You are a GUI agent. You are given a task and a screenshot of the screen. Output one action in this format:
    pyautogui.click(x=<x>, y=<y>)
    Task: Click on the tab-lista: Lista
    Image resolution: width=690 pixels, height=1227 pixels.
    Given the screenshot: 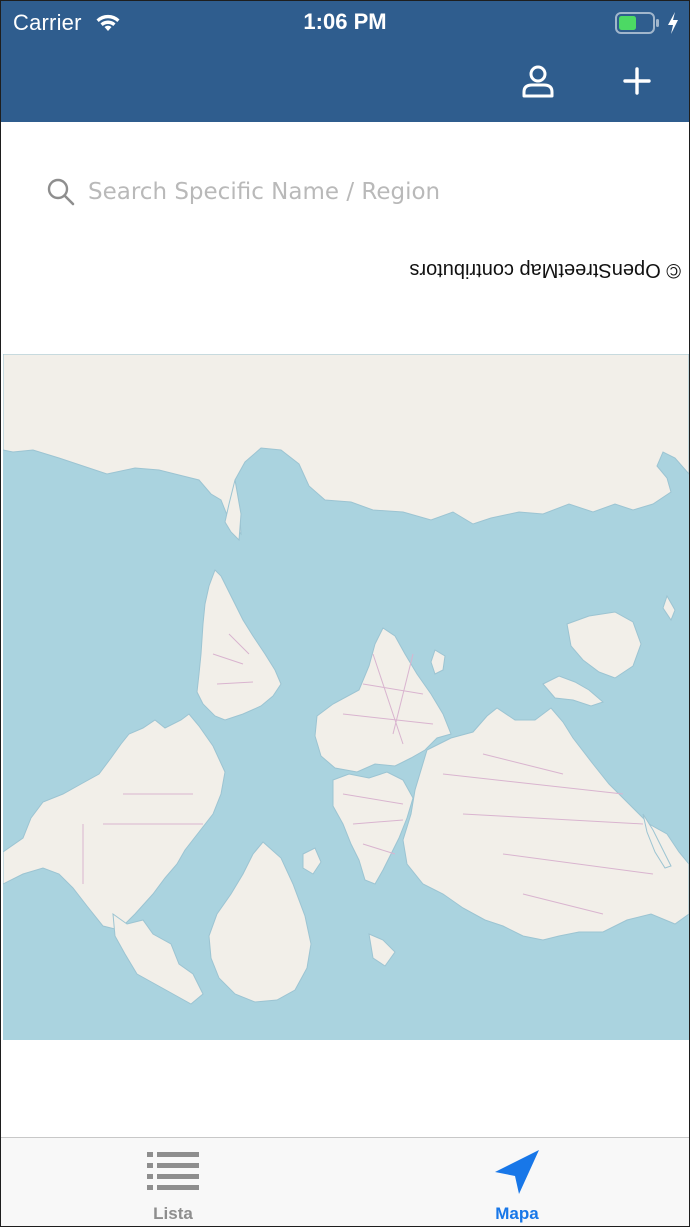 What is the action you would take?
    pyautogui.click(x=173, y=1182)
    